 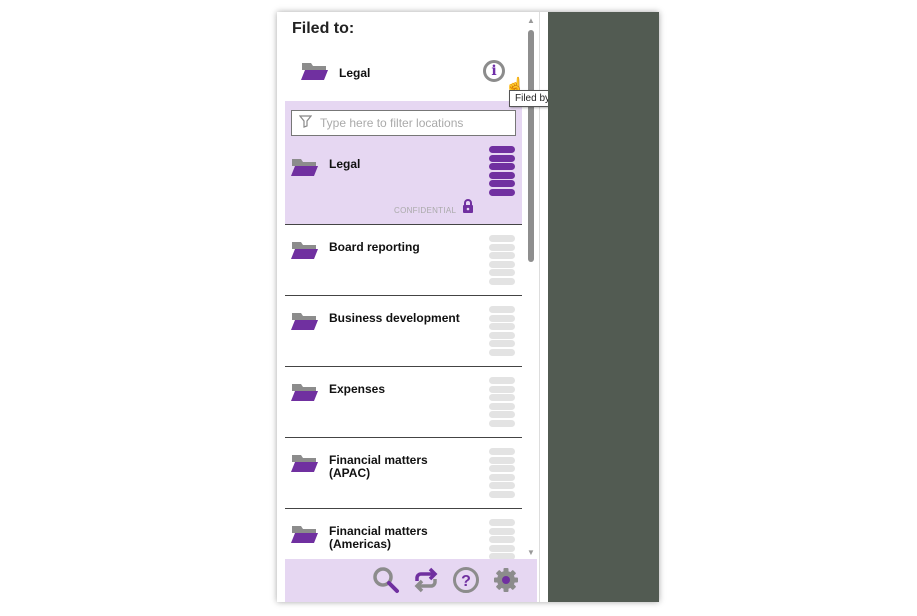 I want to click on classification-label: CONFIDENTIAL, so click(x=425, y=210).